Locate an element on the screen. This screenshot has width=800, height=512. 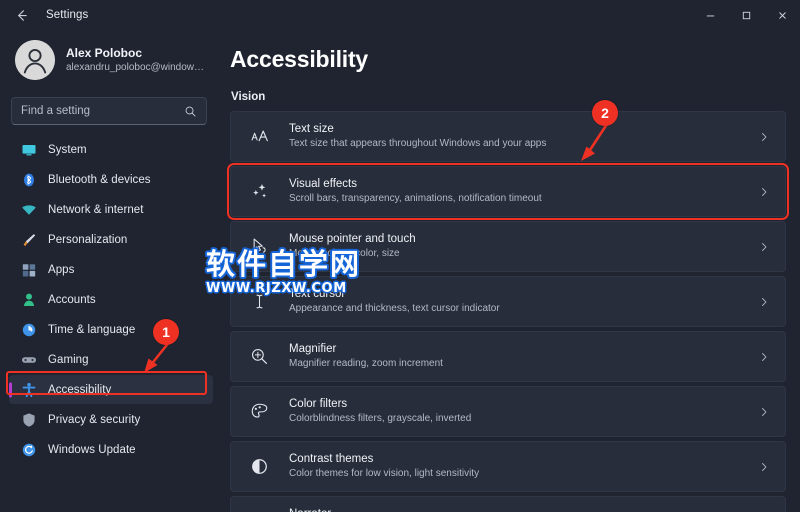
minimize-icon is located at coordinates (710, 15).